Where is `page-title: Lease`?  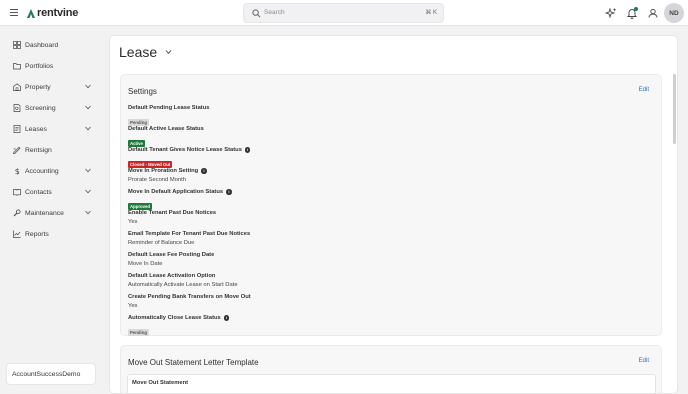
page-title: Lease is located at coordinates (138, 52).